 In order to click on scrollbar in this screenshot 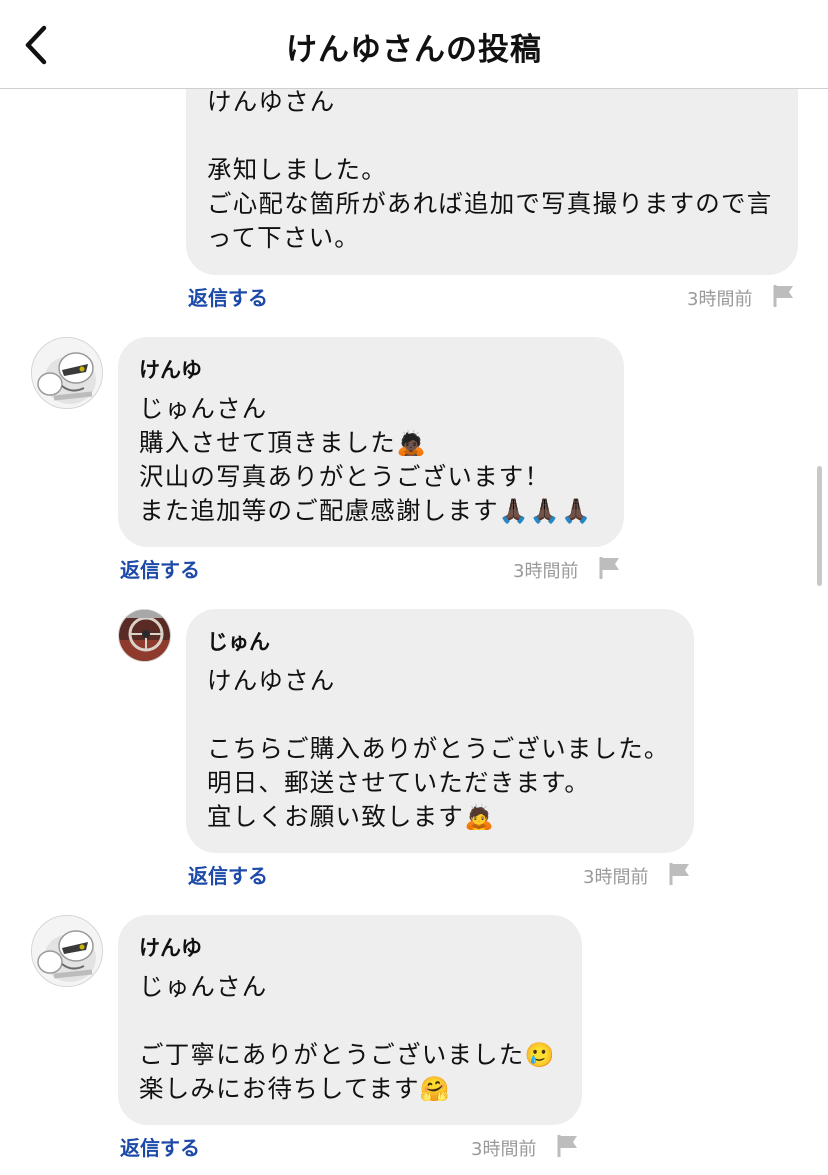, I will do `click(819, 526)`.